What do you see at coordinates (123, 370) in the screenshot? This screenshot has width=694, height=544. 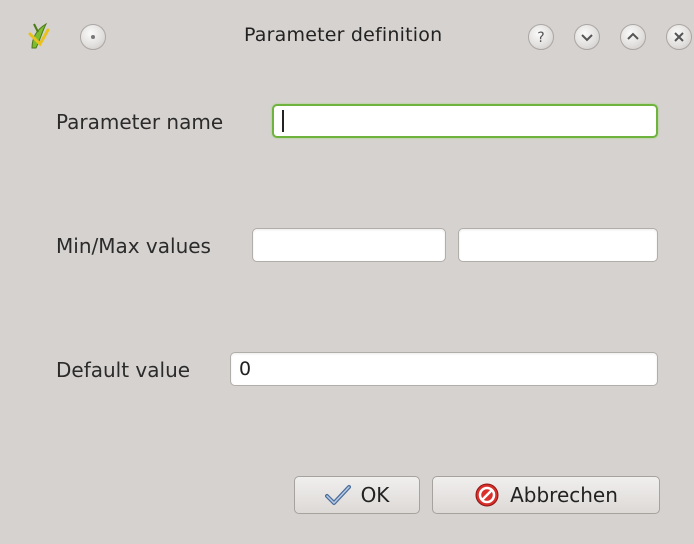 I see `default-value-label: Default value` at bounding box center [123, 370].